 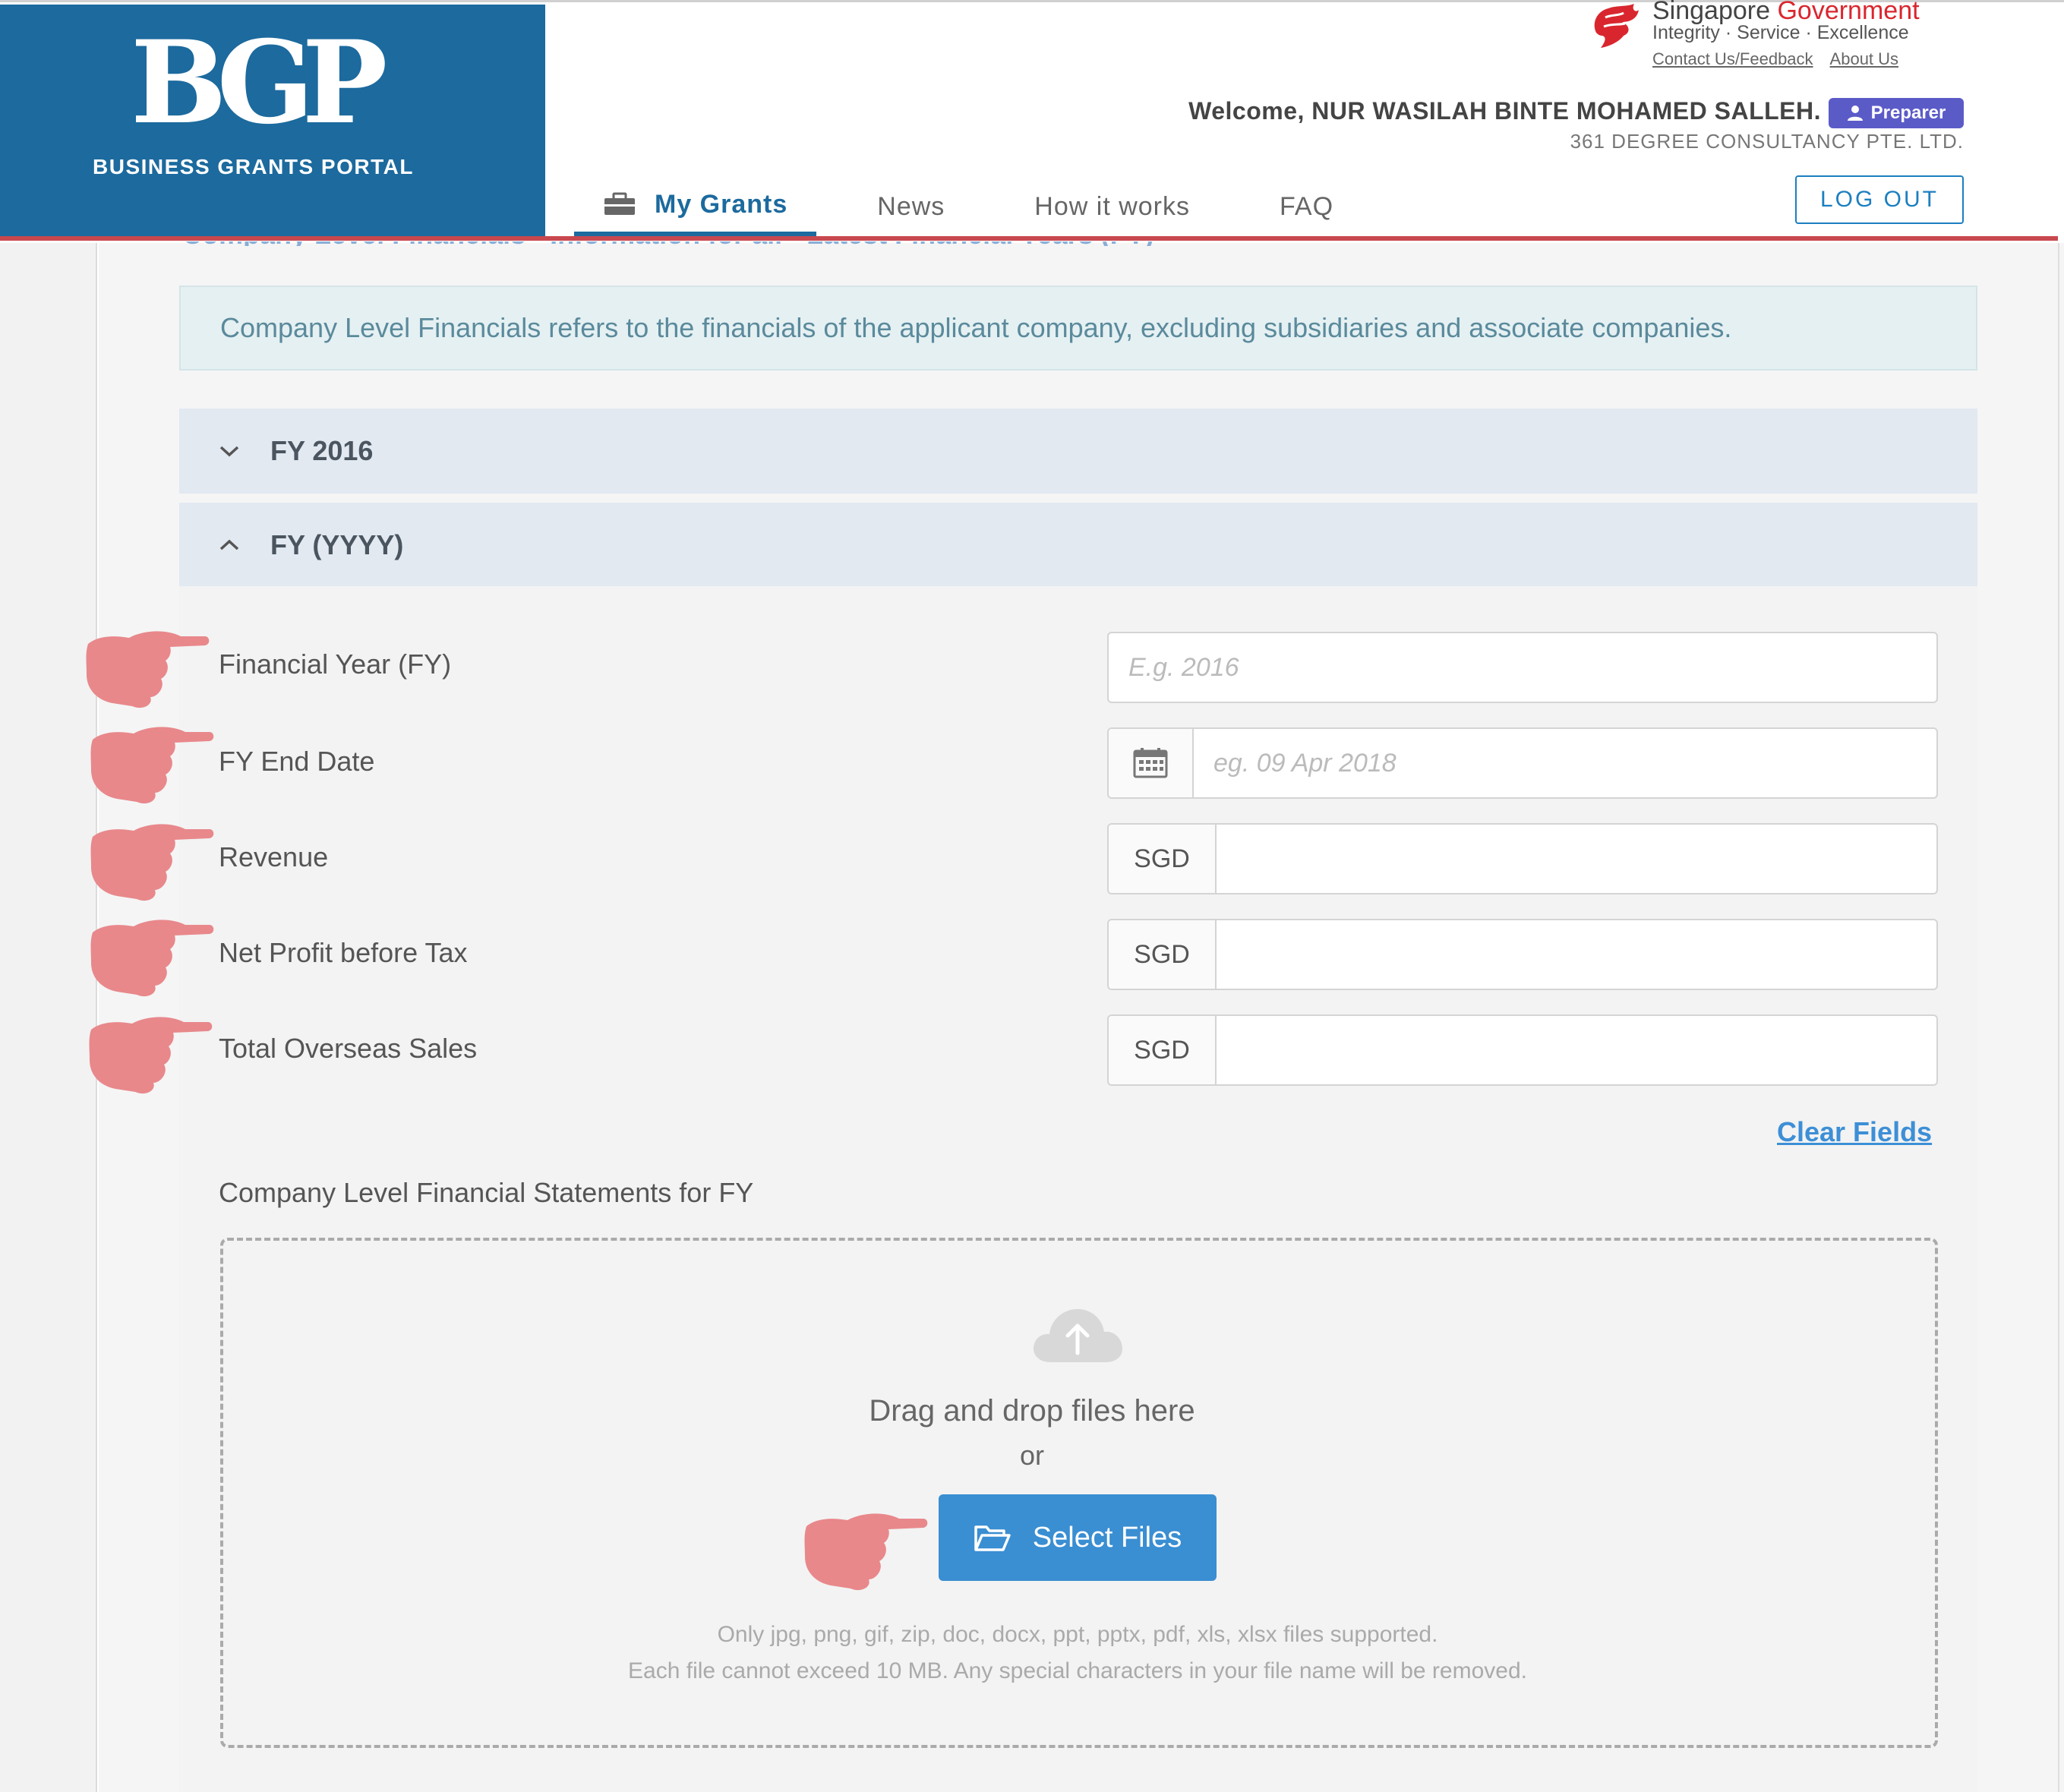 What do you see at coordinates (253, 166) in the screenshot?
I see `logo-subtitle: BUSINESS GRANTS PORTAL` at bounding box center [253, 166].